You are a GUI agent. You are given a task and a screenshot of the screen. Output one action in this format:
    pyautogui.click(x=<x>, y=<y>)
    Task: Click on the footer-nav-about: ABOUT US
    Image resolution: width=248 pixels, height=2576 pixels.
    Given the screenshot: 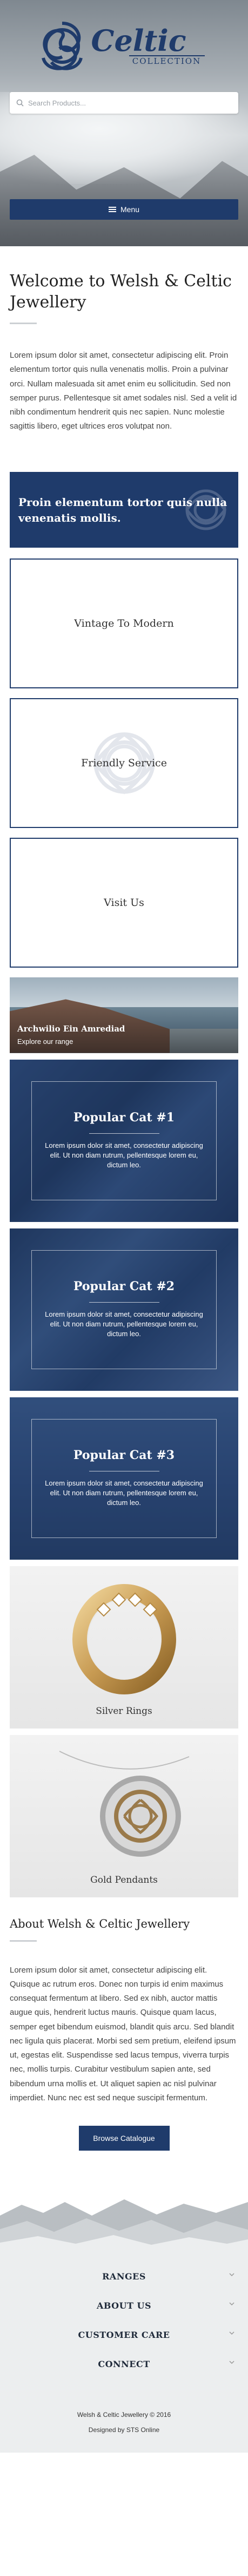 What is the action you would take?
    pyautogui.click(x=124, y=2305)
    